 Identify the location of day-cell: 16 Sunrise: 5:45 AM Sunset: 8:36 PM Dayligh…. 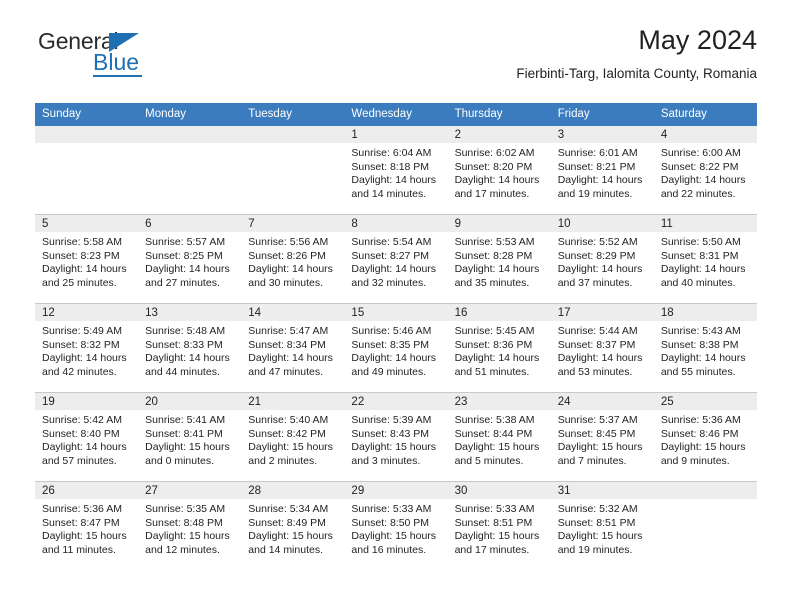
(499, 348).